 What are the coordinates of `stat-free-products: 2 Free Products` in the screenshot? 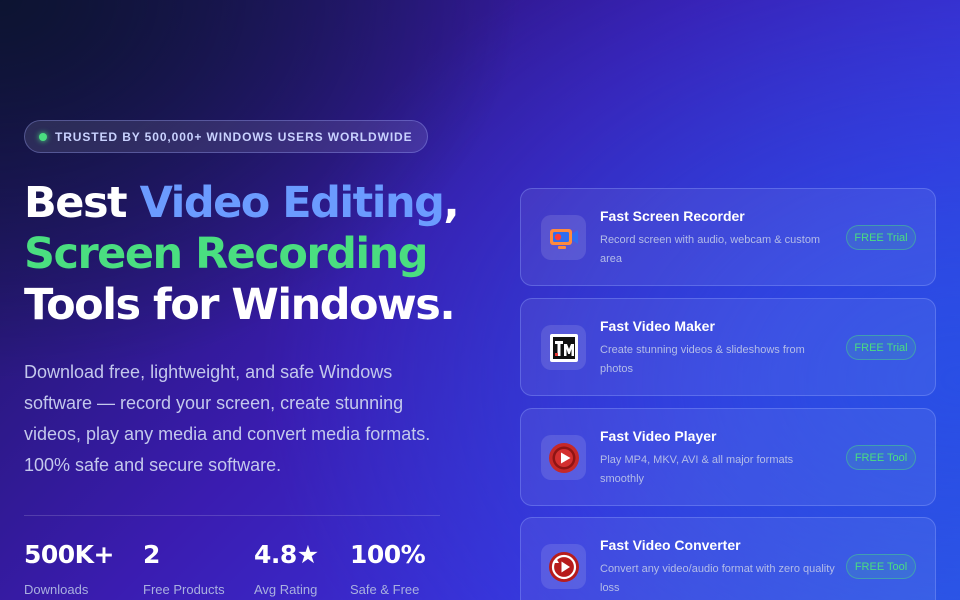 It's located at (184, 568).